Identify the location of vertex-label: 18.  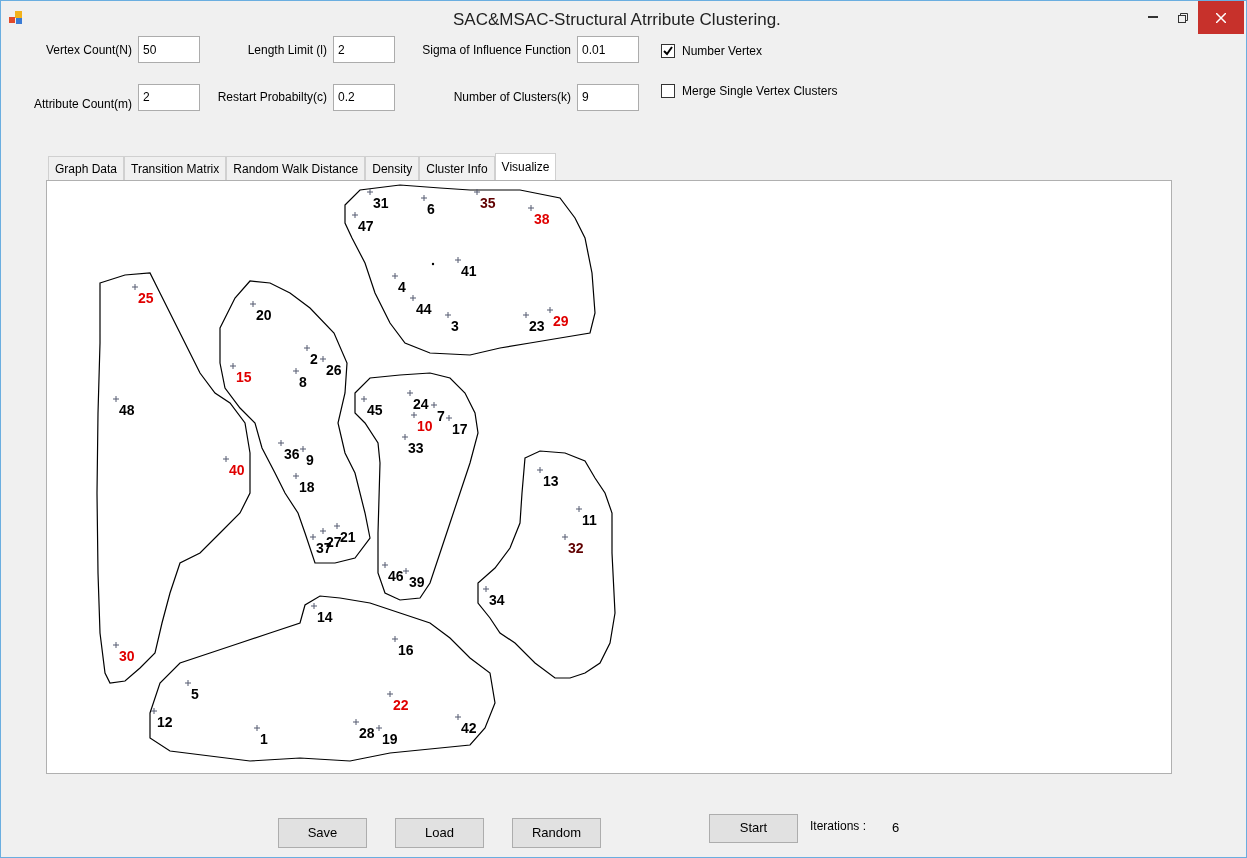
(307, 487).